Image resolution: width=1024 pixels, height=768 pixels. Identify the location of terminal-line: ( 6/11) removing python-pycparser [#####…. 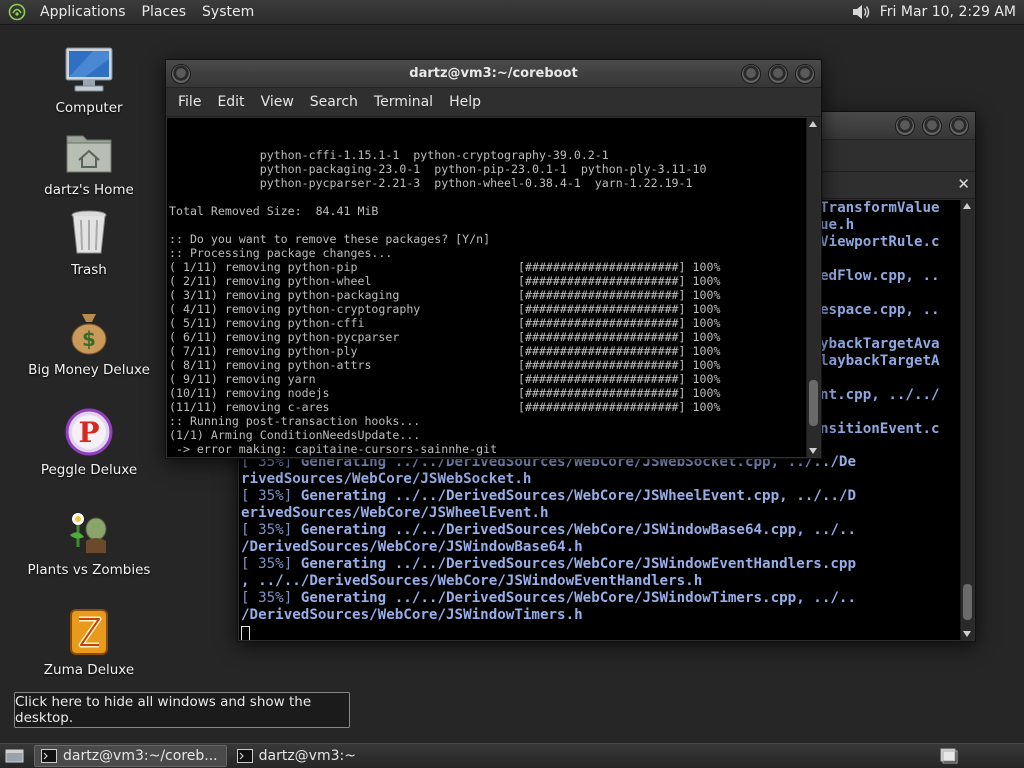
(445, 337).